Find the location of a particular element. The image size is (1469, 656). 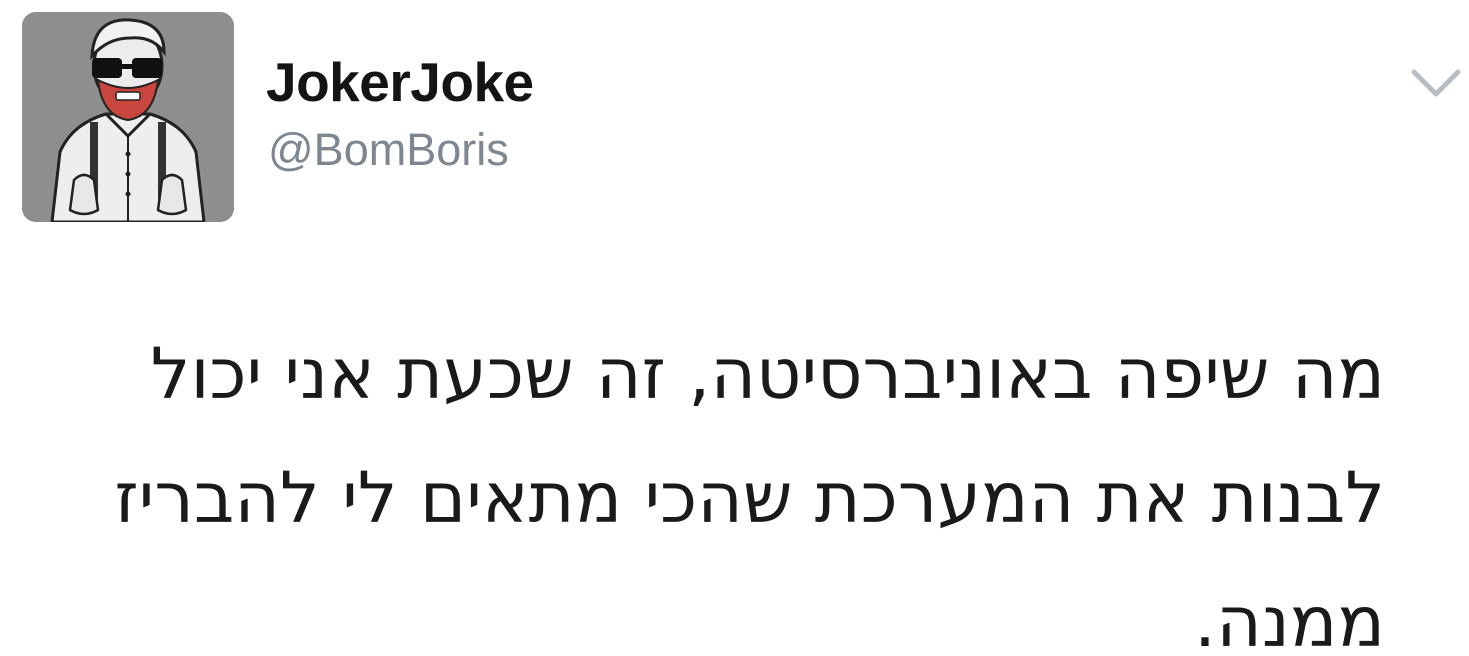

display-name: JokerJoke is located at coordinates (400, 82).